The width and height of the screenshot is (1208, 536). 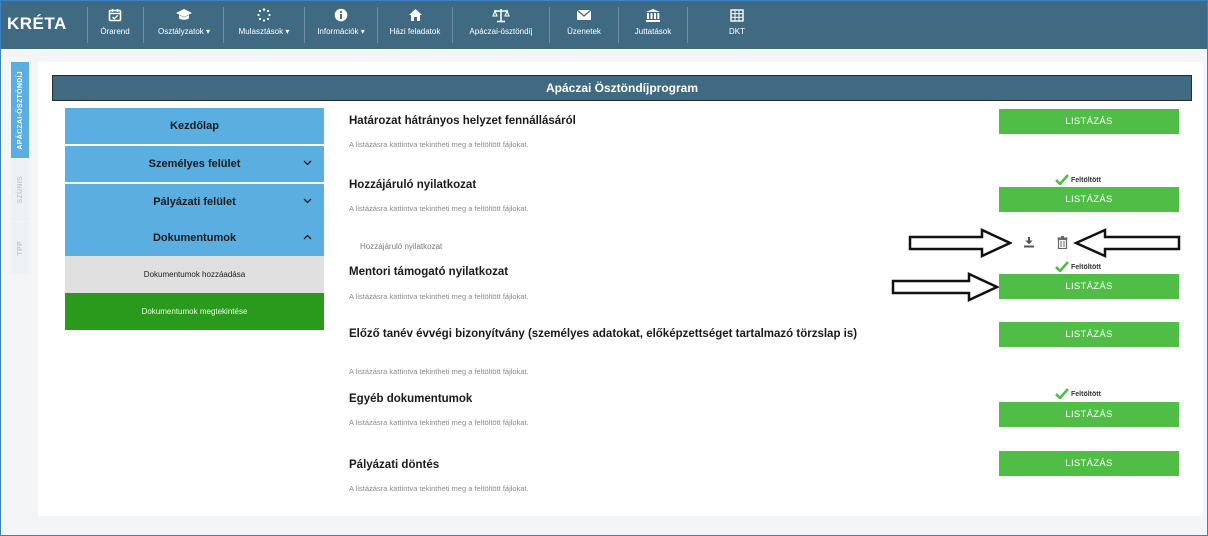 I want to click on document-title: Mentori támogató nyilatkozat, so click(x=429, y=272).